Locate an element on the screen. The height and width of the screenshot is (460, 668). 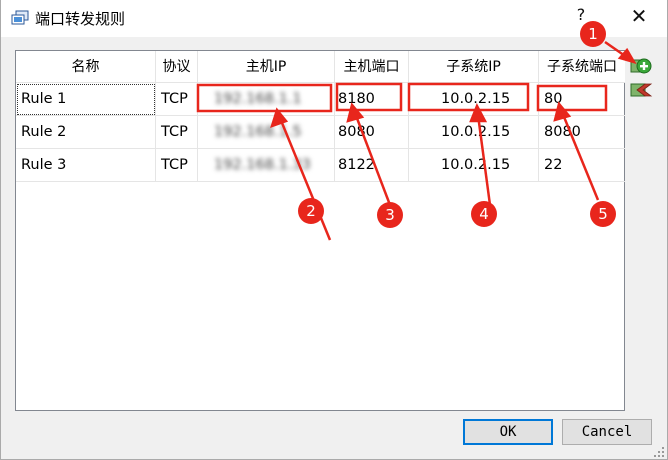
table-row-guest-port: 22 is located at coordinates (582, 165).